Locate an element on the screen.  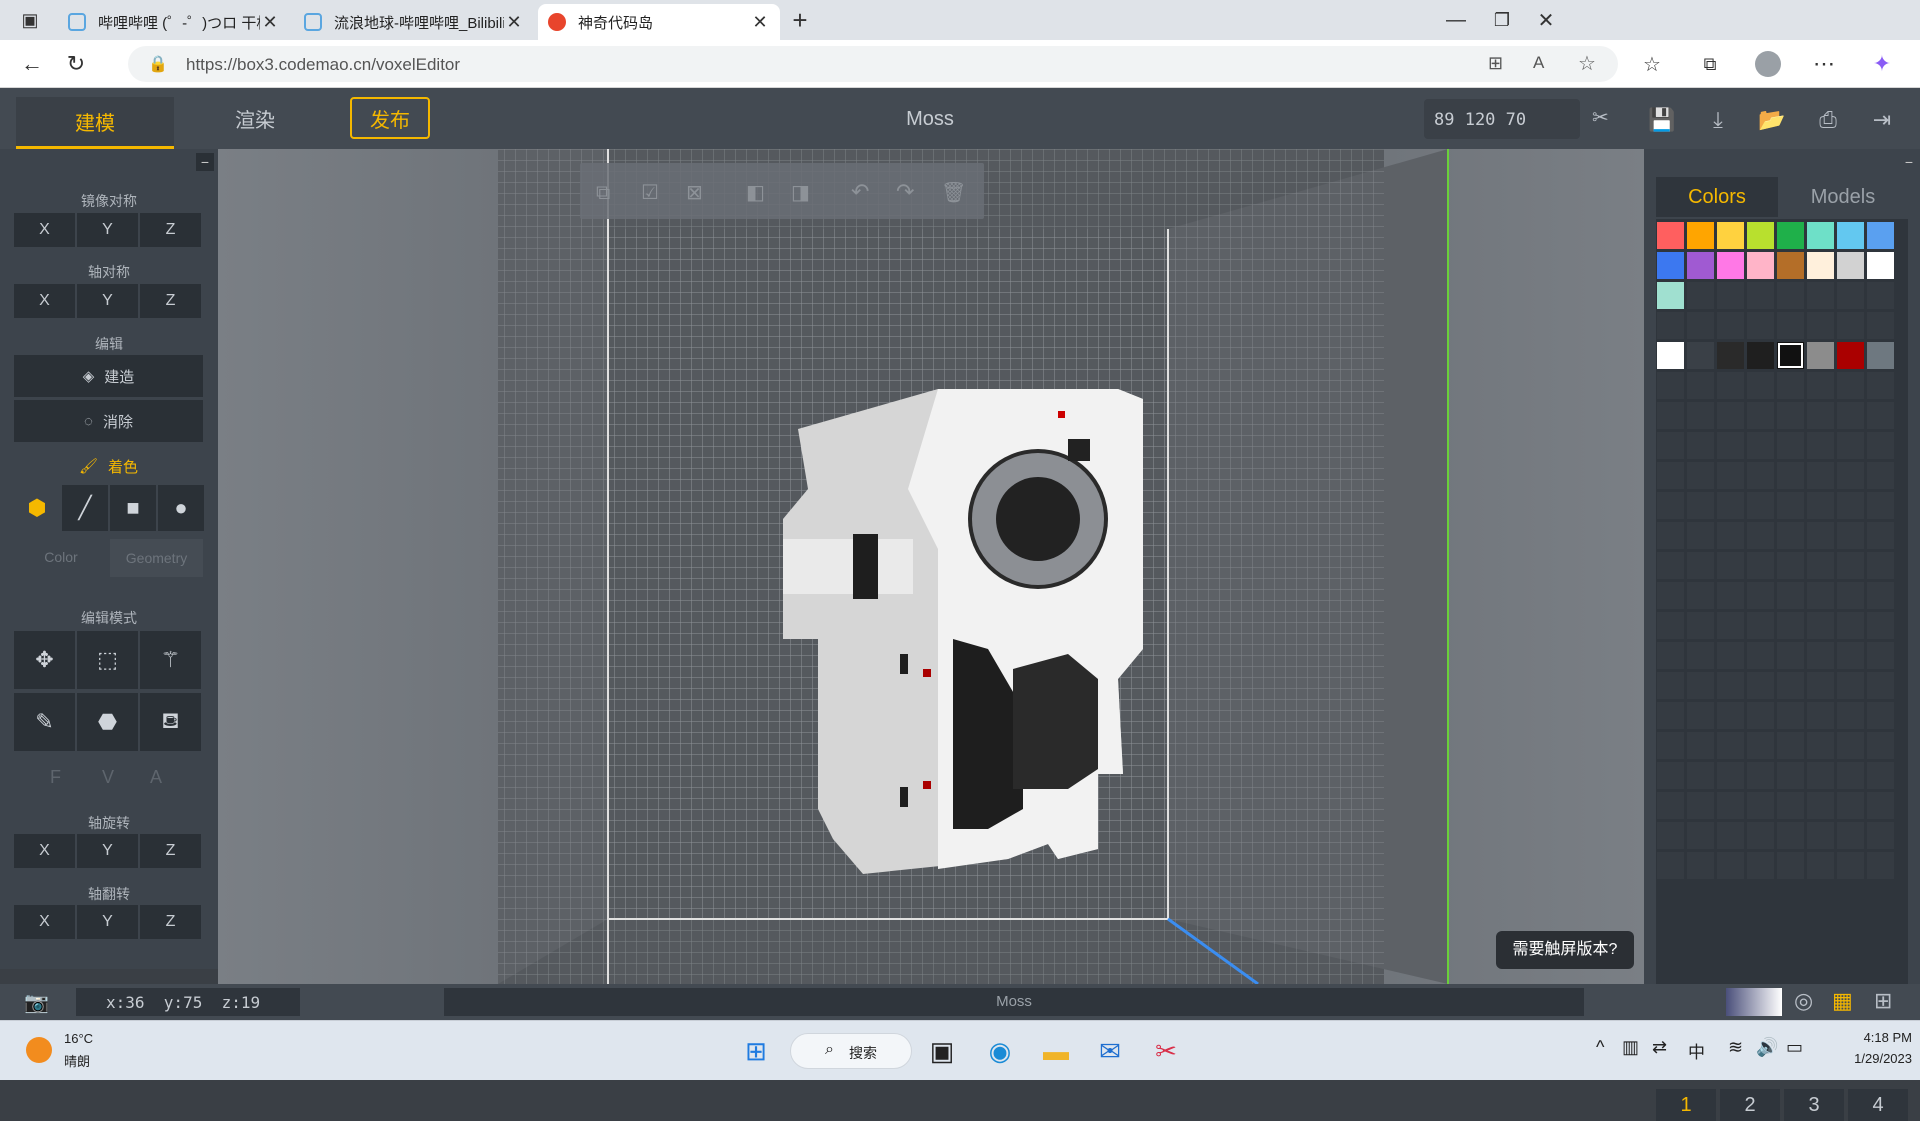
back-icon: ← is located at coordinates (32, 64).